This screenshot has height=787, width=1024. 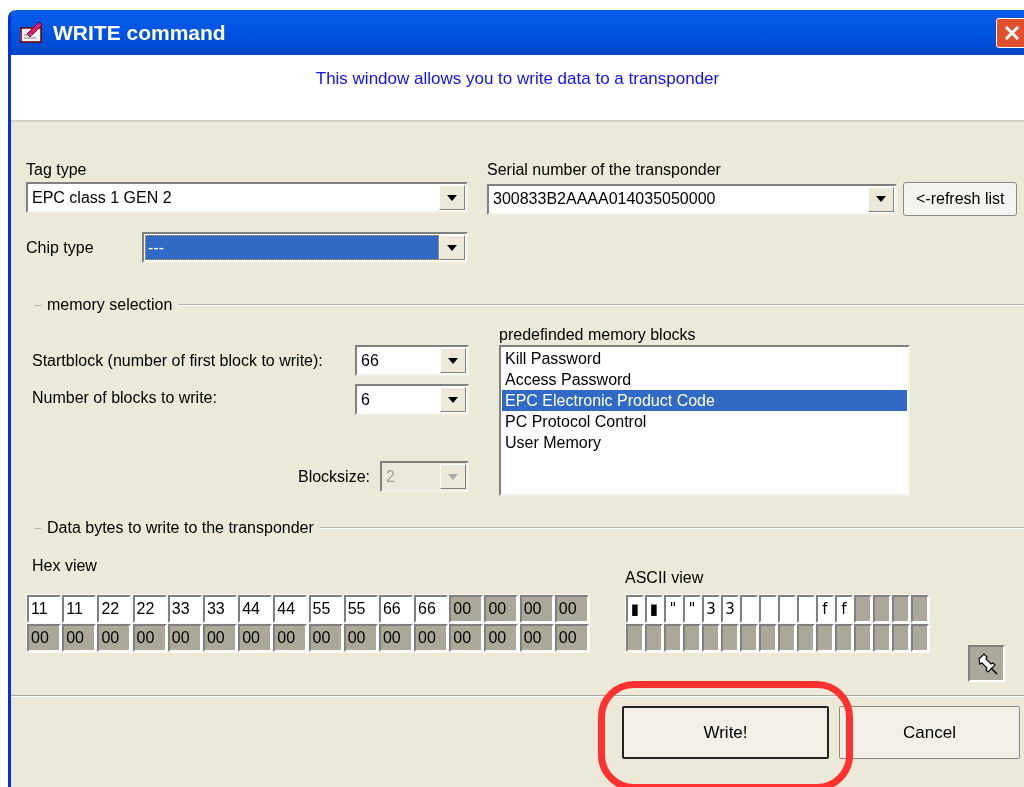 What do you see at coordinates (139, 32) in the screenshot?
I see `window-title: WRITE command` at bounding box center [139, 32].